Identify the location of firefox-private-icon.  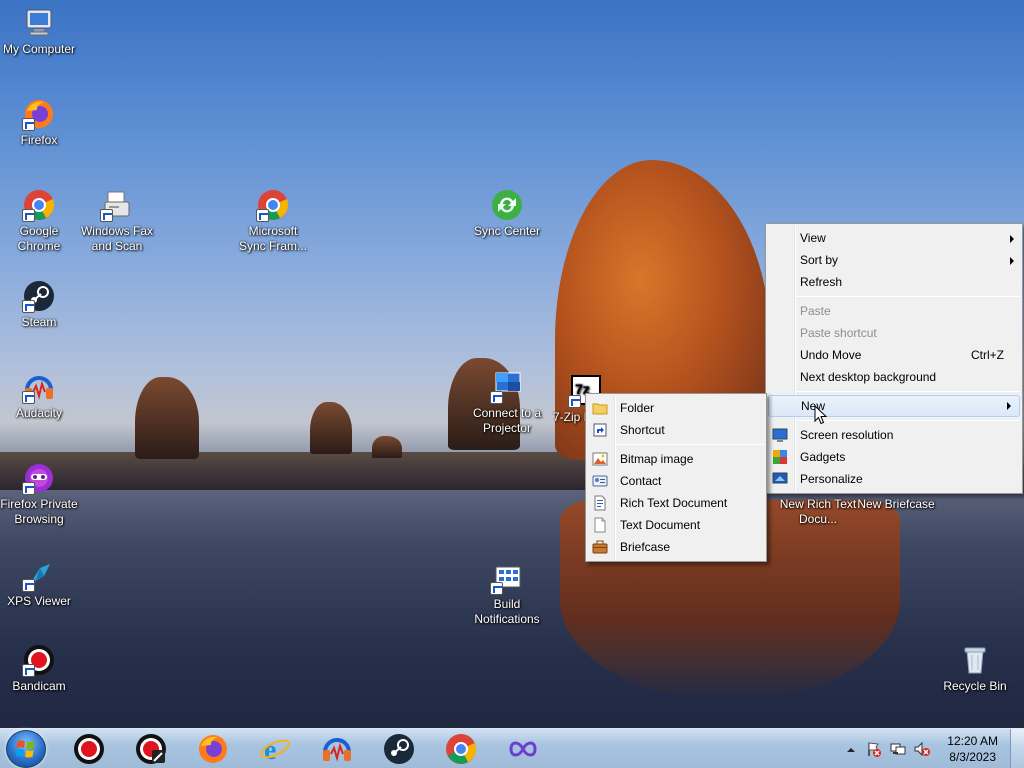
(39, 478).